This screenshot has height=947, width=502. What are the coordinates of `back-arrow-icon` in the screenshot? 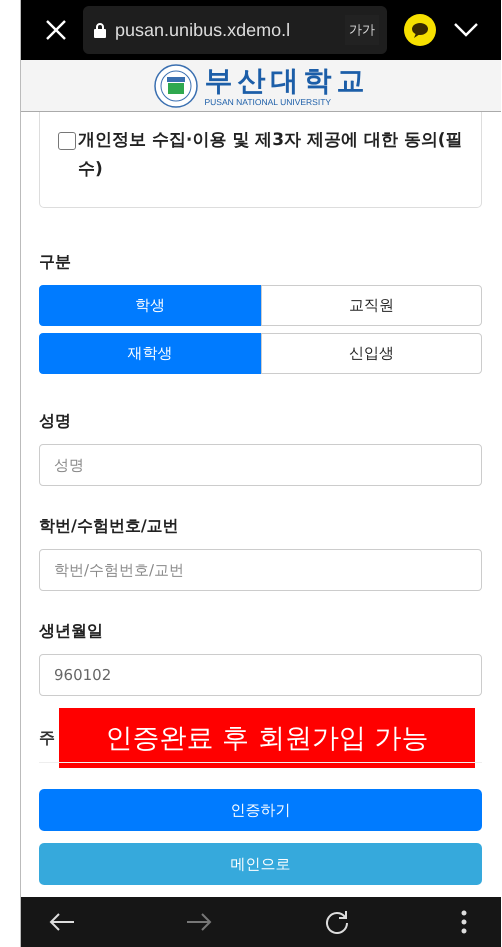 It's located at (62, 922).